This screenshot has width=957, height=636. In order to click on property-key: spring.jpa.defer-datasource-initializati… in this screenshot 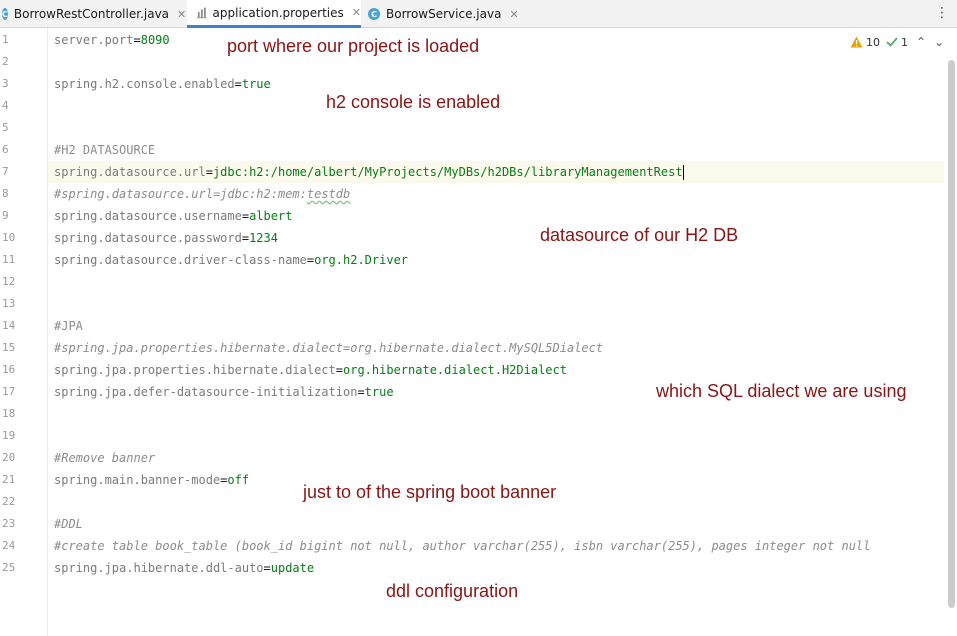, I will do `click(206, 392)`.